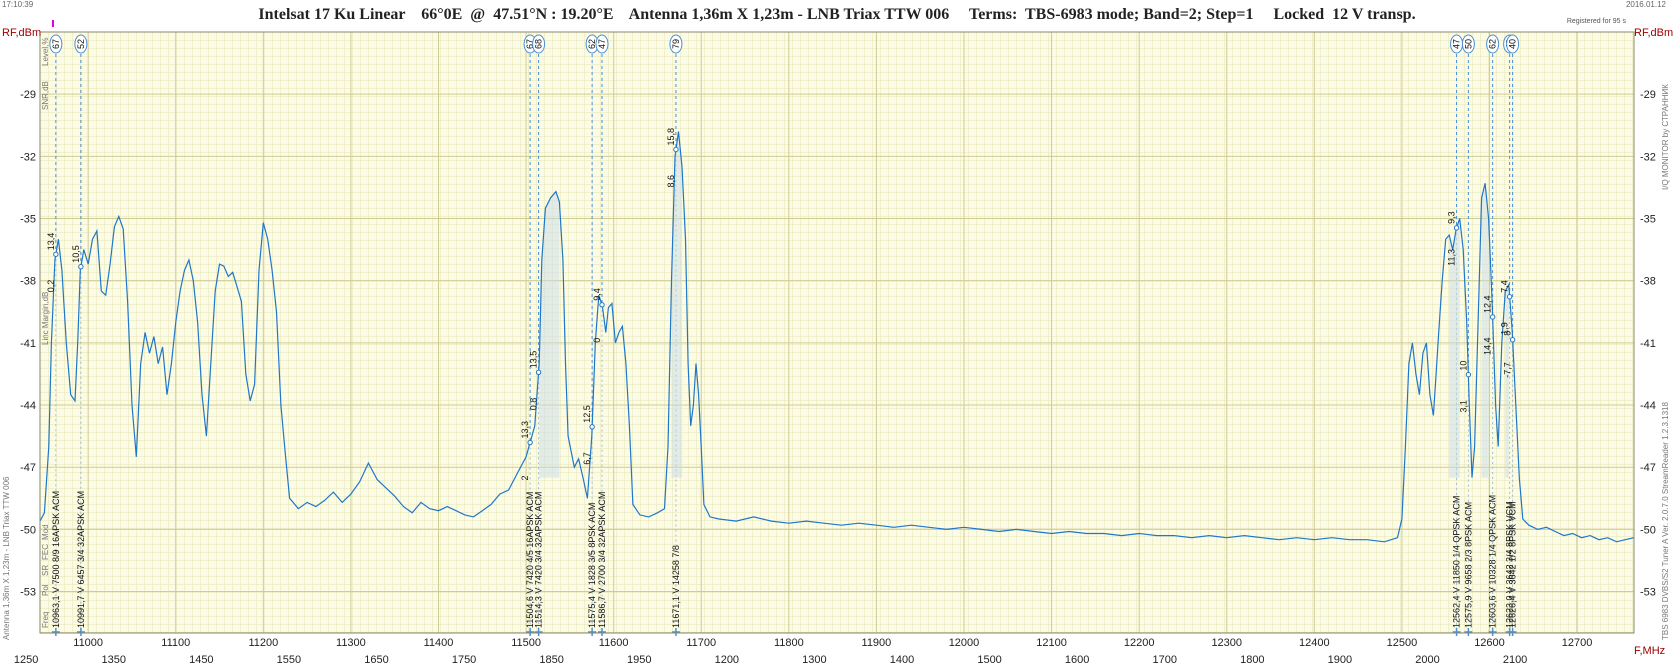  I want to click on marker-snr-value: 13,4, so click(51, 242).